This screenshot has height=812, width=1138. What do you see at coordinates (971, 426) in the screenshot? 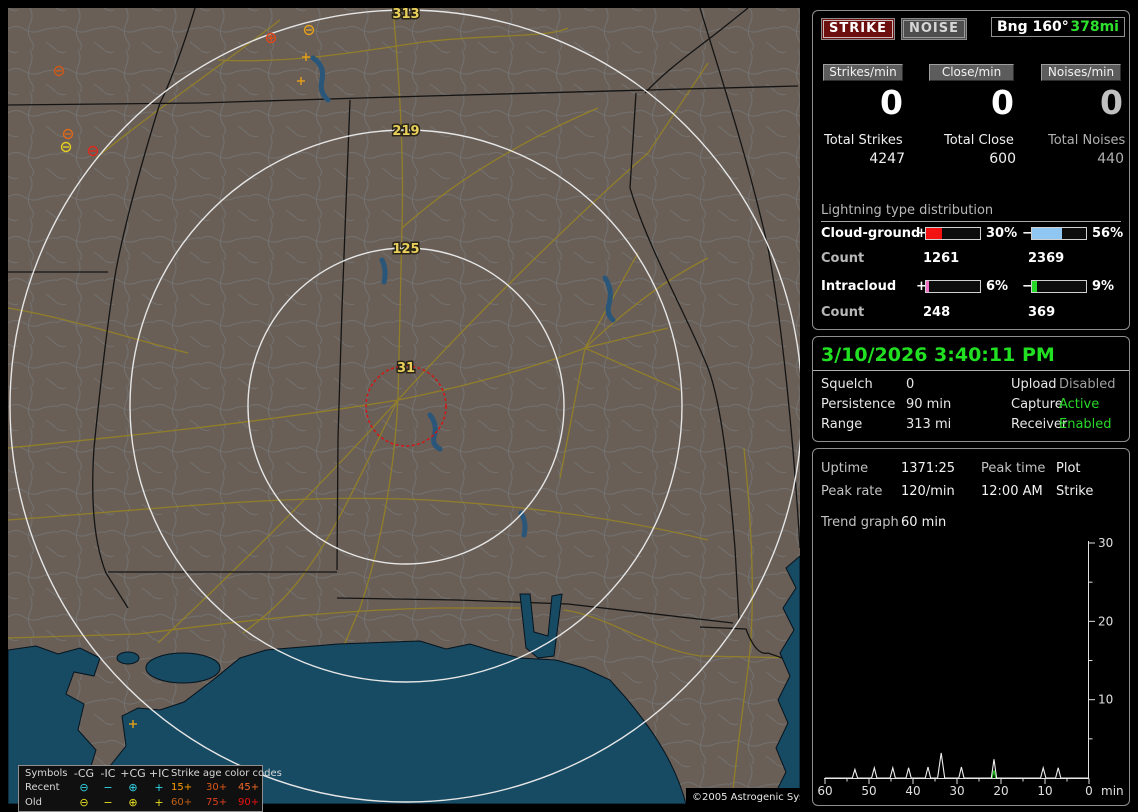
I see `status-row: Range 313 mi Receiver Enabled` at bounding box center [971, 426].